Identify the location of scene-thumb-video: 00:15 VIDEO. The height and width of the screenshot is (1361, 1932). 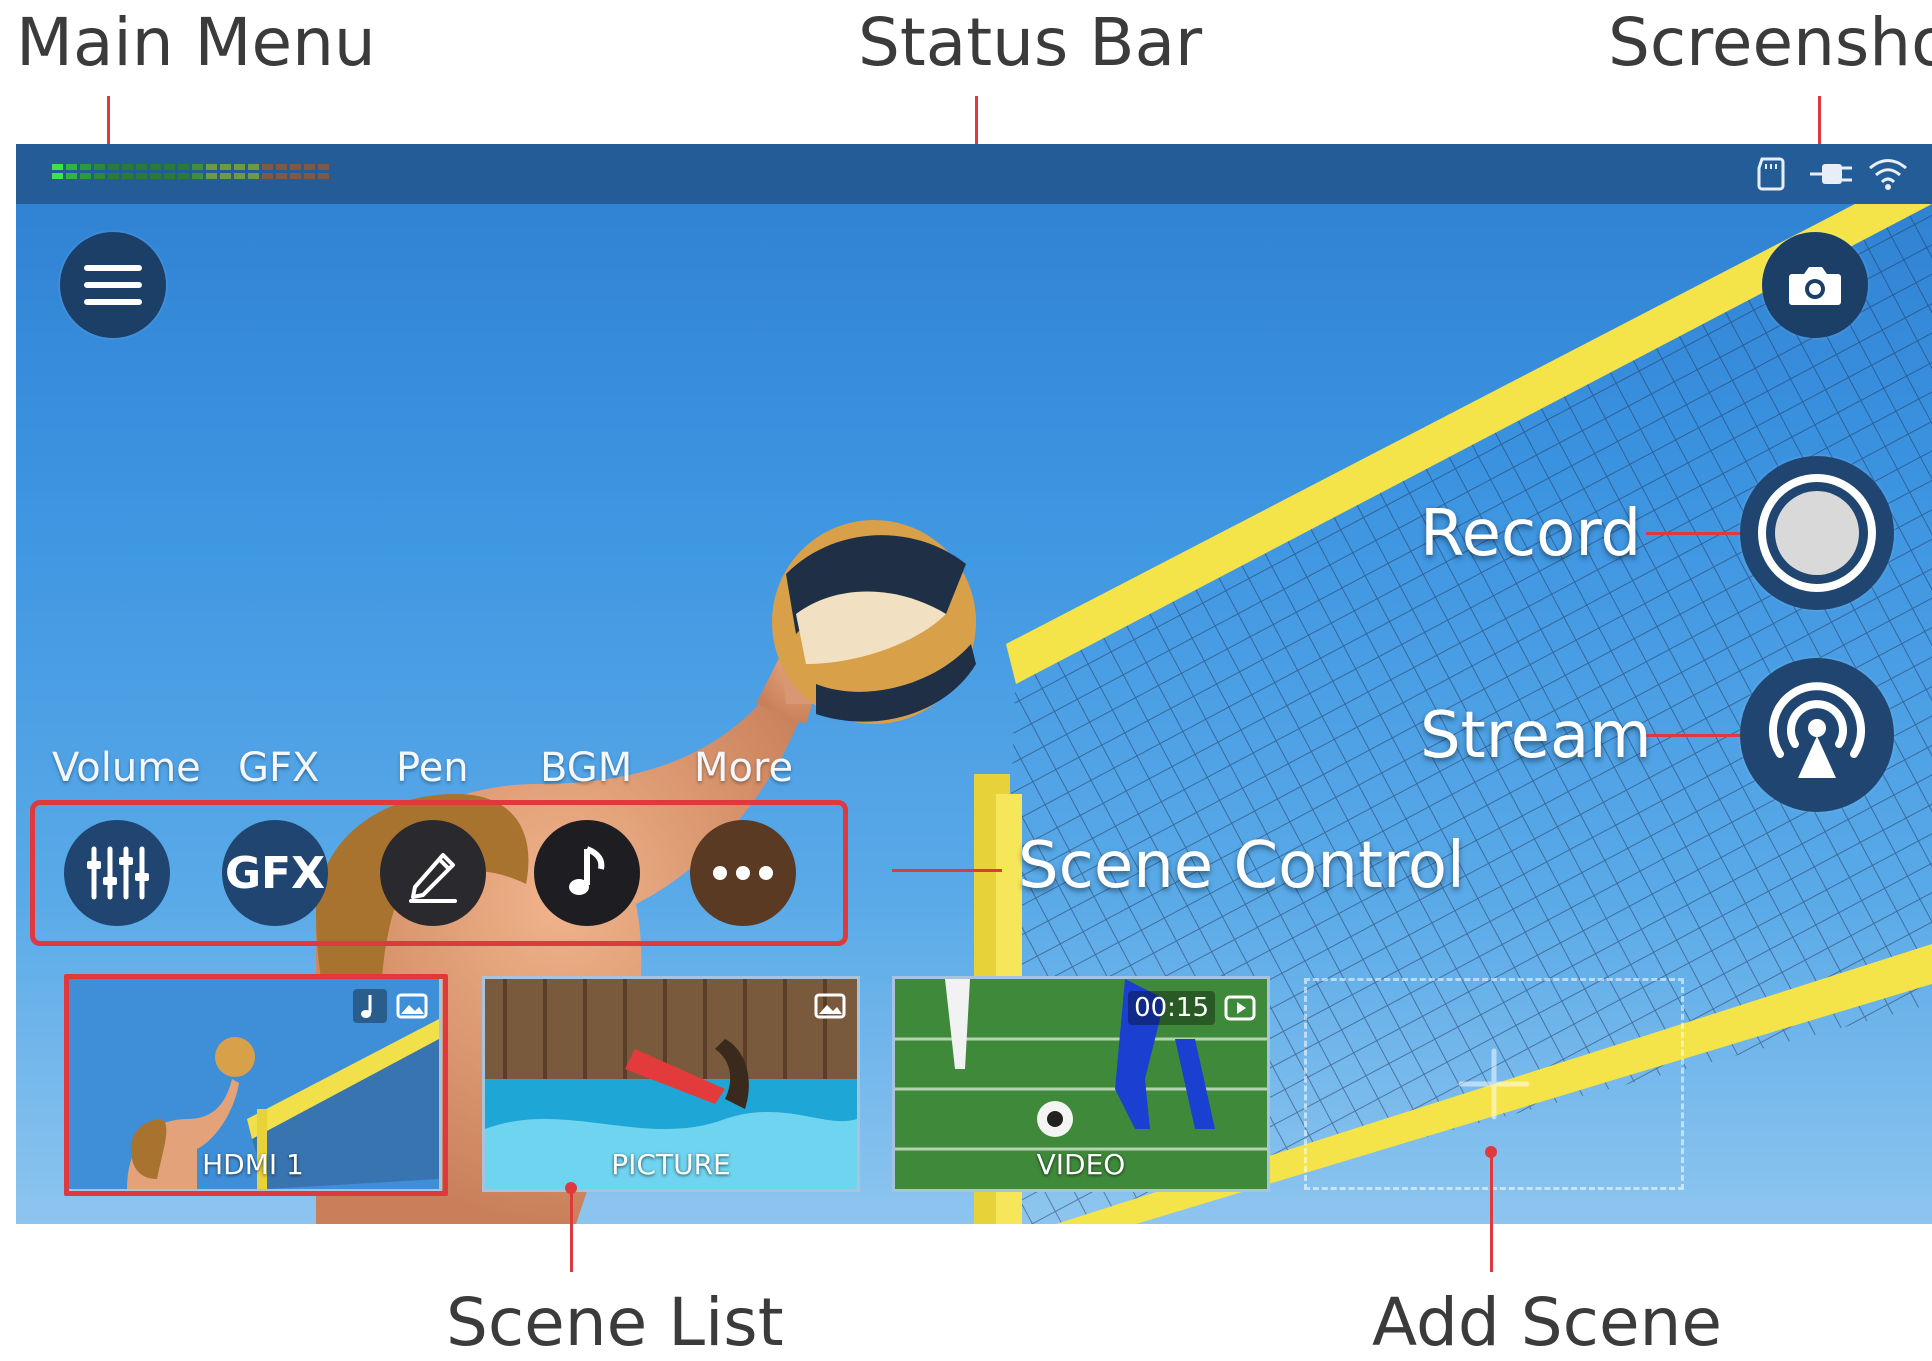
(1081, 1084).